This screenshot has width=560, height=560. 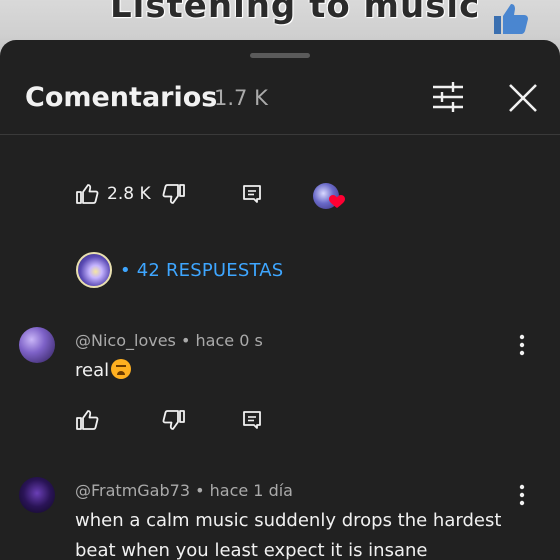 What do you see at coordinates (280, 55) in the screenshot?
I see `sheet-drag-handle` at bounding box center [280, 55].